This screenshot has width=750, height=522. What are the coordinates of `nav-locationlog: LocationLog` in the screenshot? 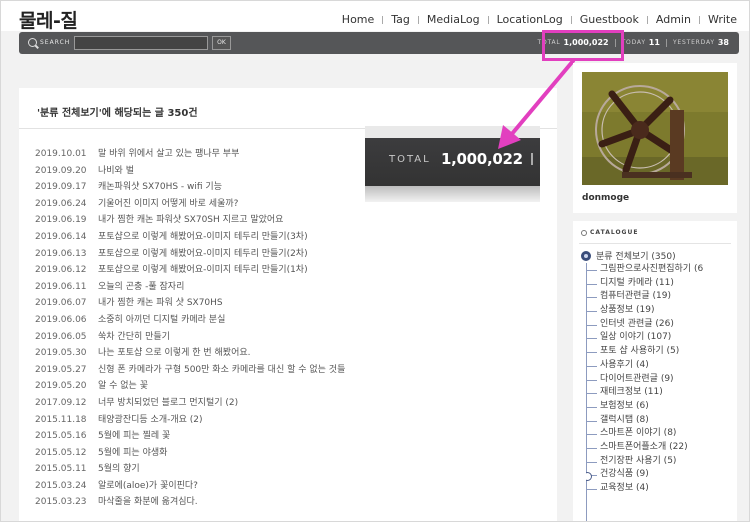 It's located at (530, 19).